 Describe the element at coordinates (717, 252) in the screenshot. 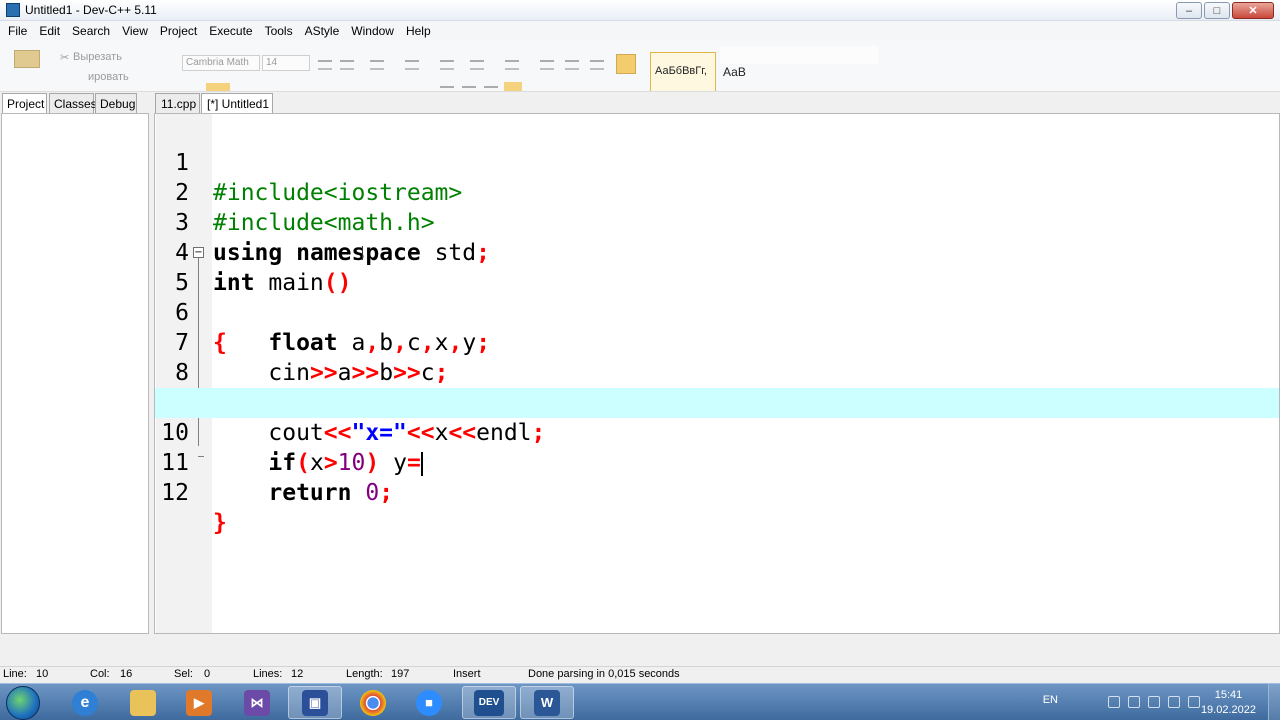

I see `code-line: 4 int main()` at that location.